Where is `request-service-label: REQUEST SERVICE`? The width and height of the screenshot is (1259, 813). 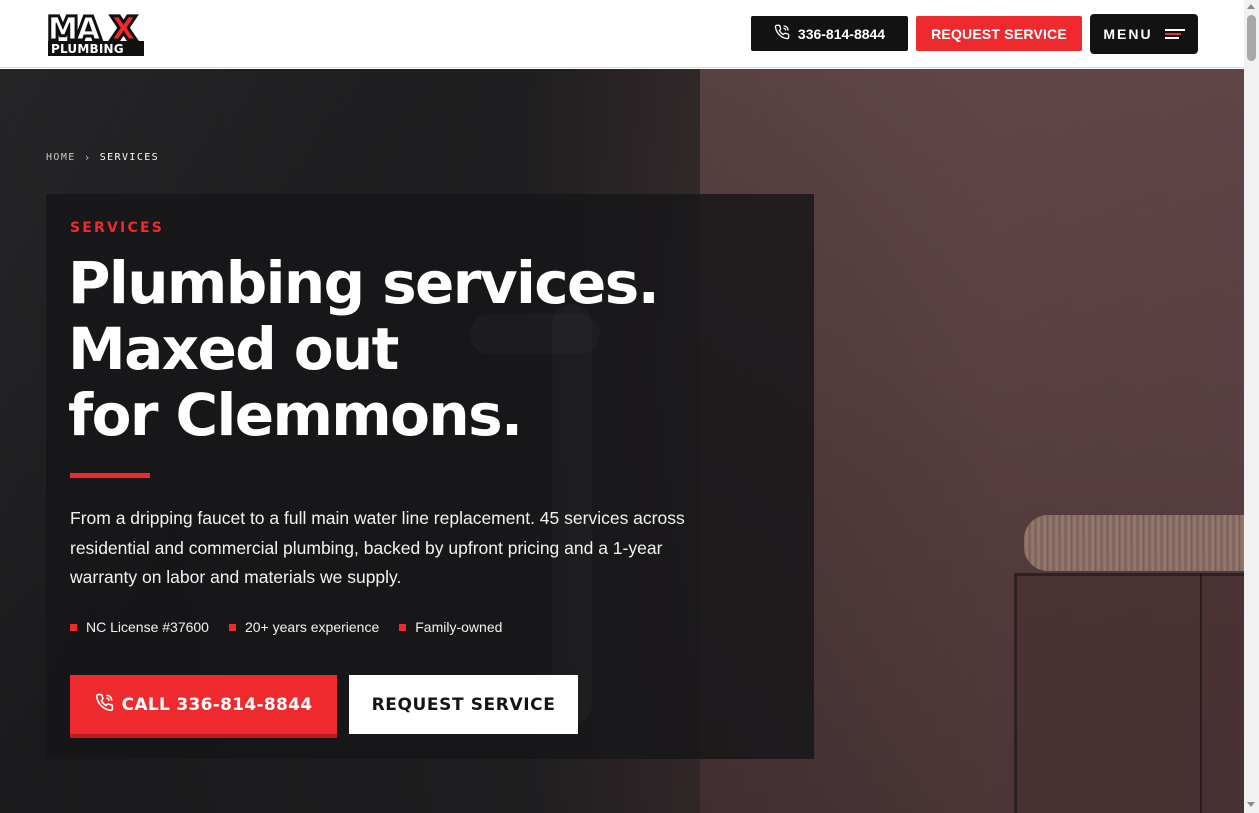
request-service-label: REQUEST SERVICE is located at coordinates (463, 704).